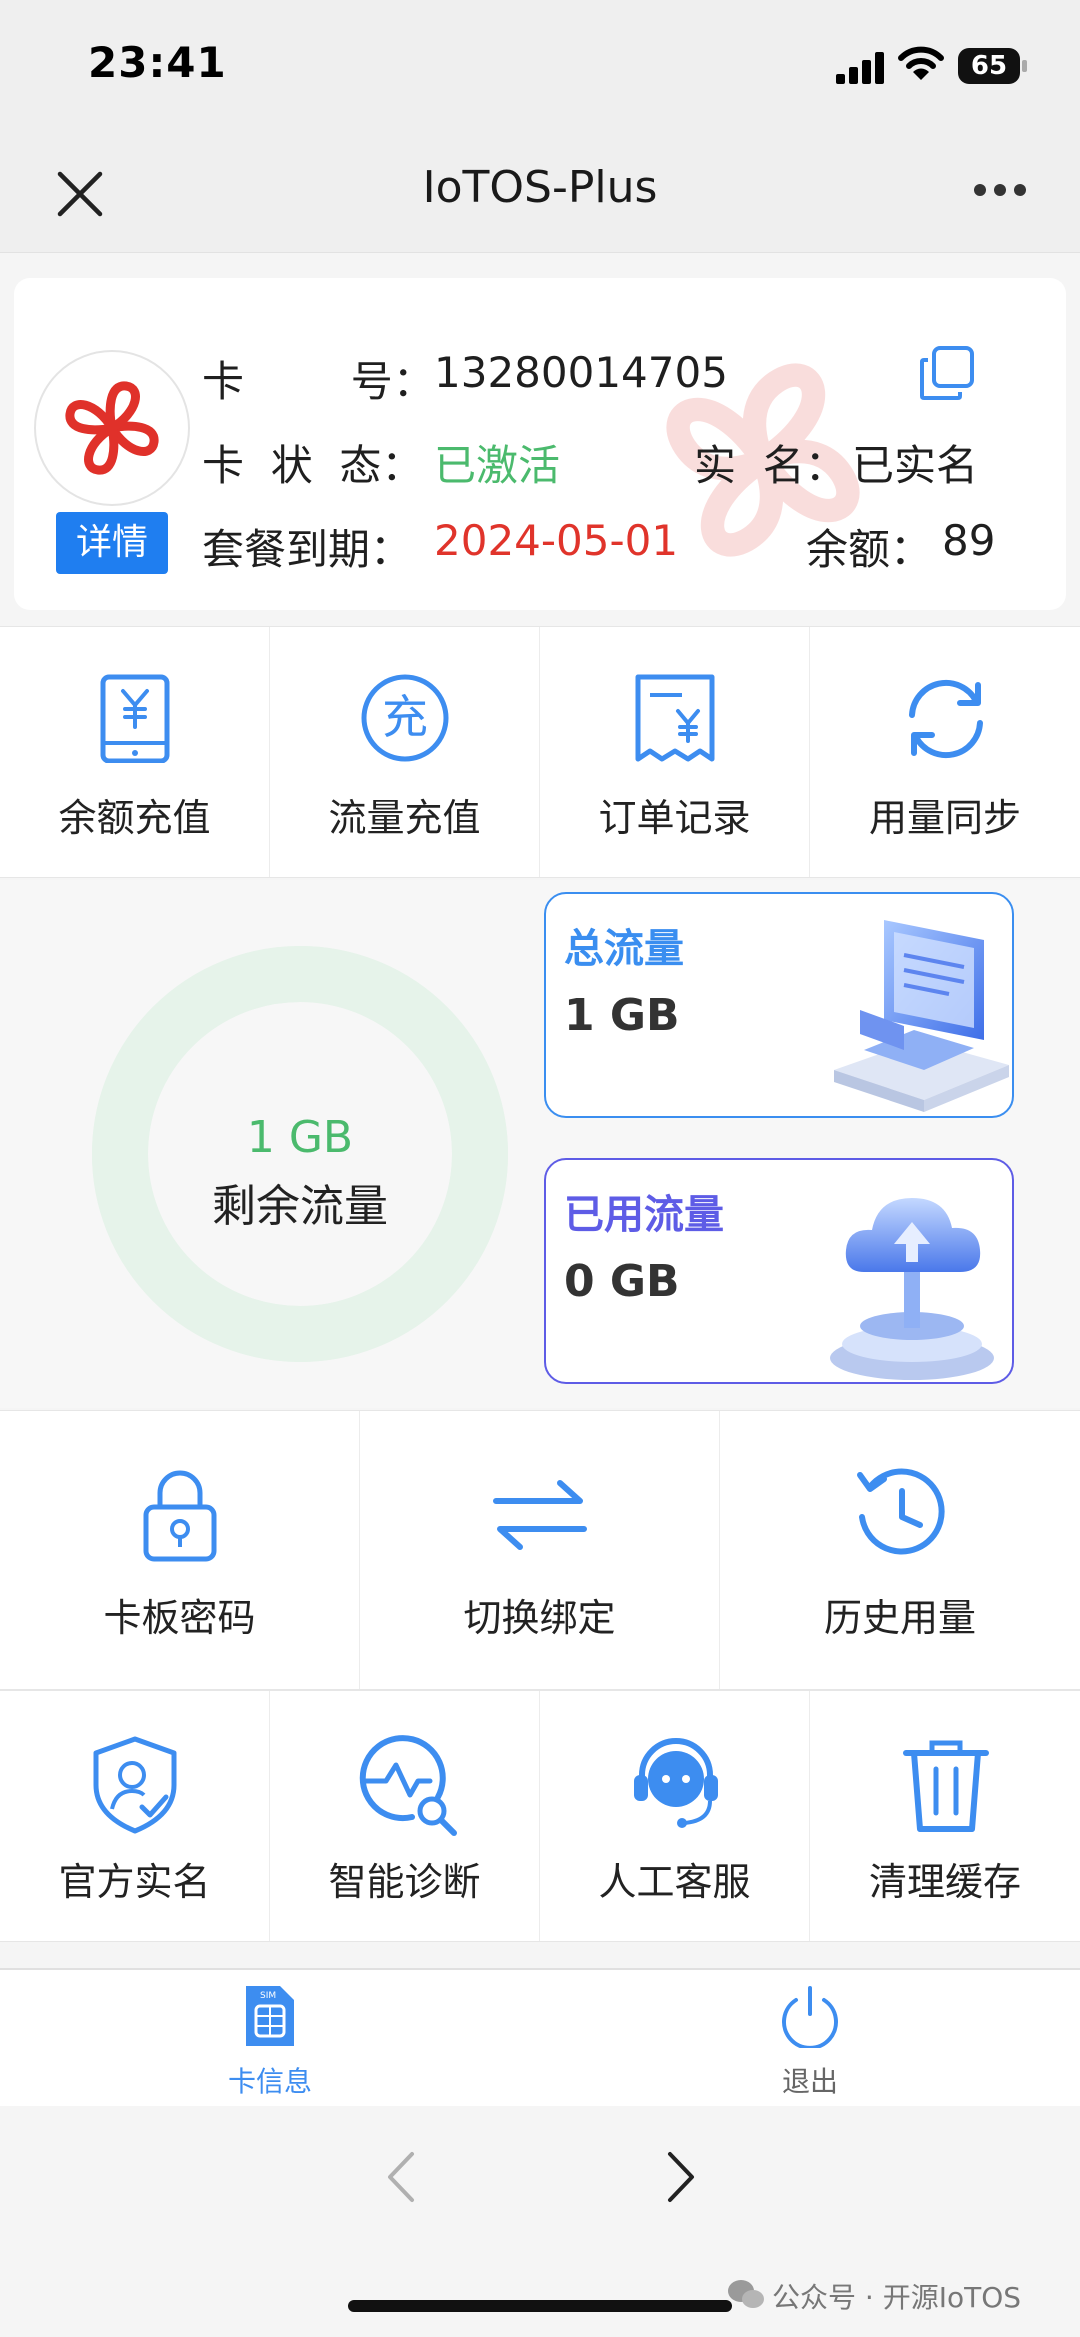 Image resolution: width=1080 pixels, height=2337 pixels. I want to click on smart-diagnosis-button: 智能诊断, so click(405, 1816).